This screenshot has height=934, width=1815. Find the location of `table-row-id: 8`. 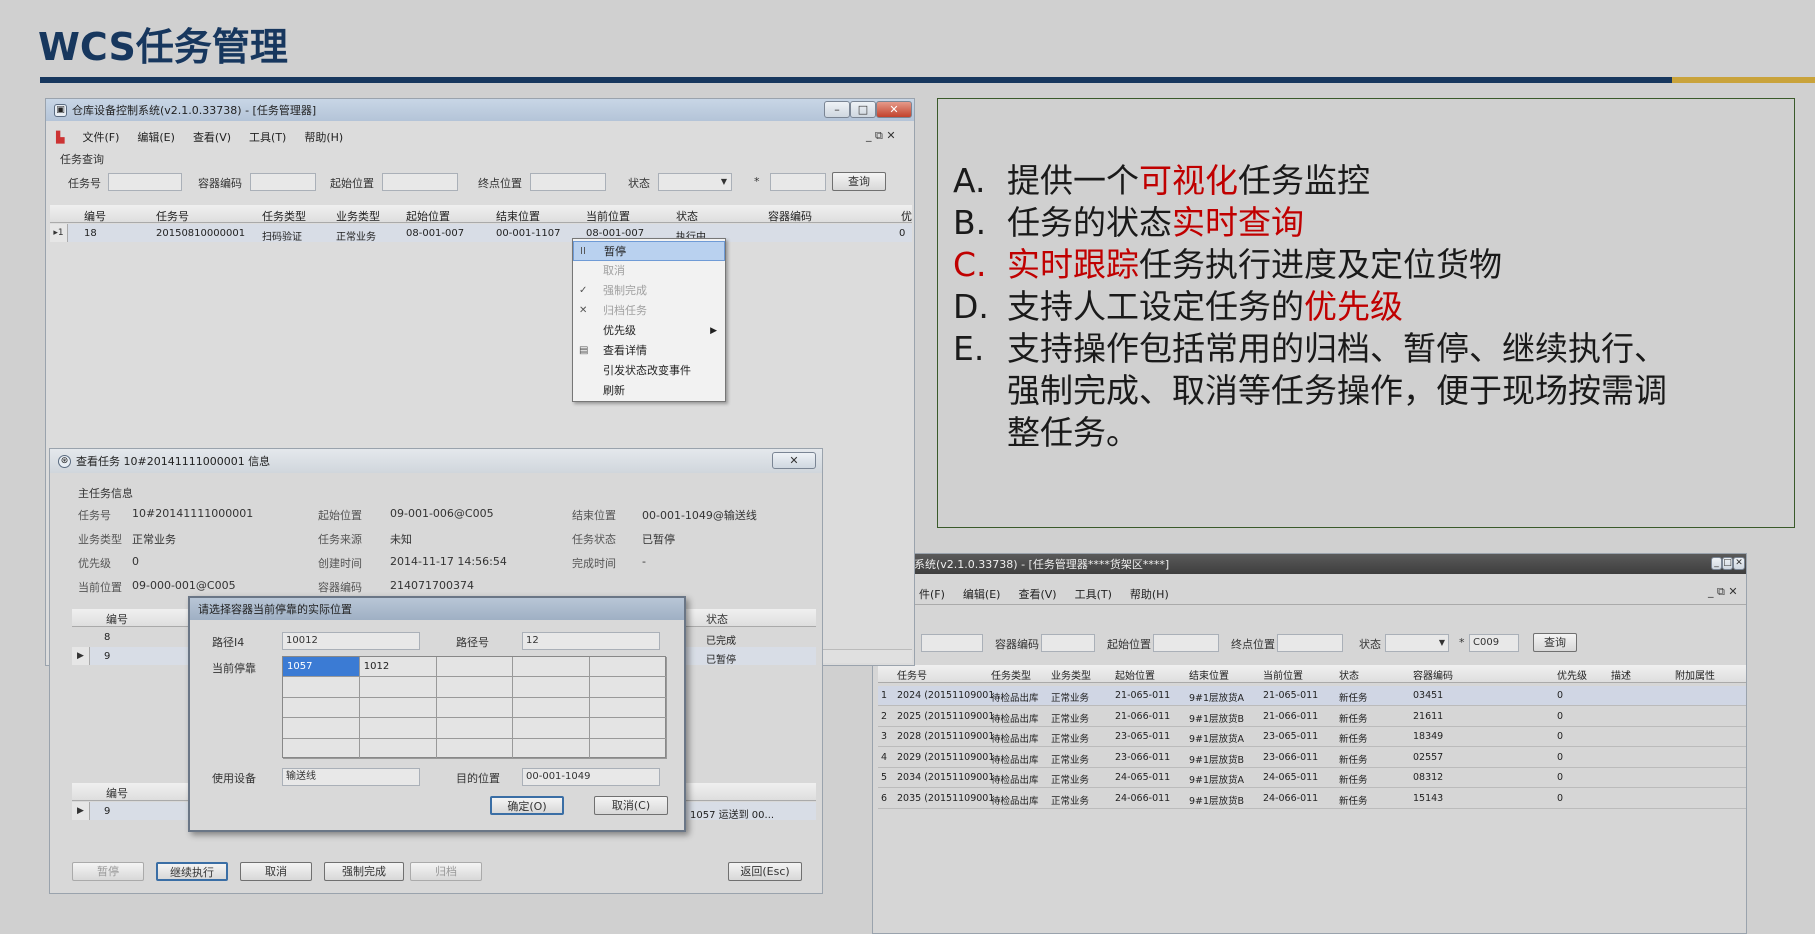

table-row-id: 8 is located at coordinates (107, 637).